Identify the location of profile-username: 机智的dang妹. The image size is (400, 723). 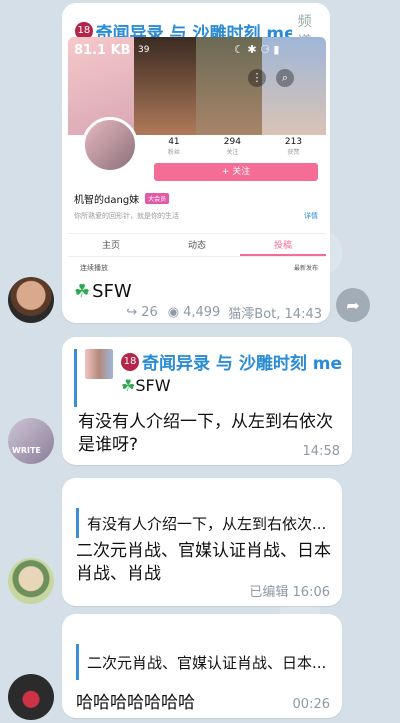
(107, 200).